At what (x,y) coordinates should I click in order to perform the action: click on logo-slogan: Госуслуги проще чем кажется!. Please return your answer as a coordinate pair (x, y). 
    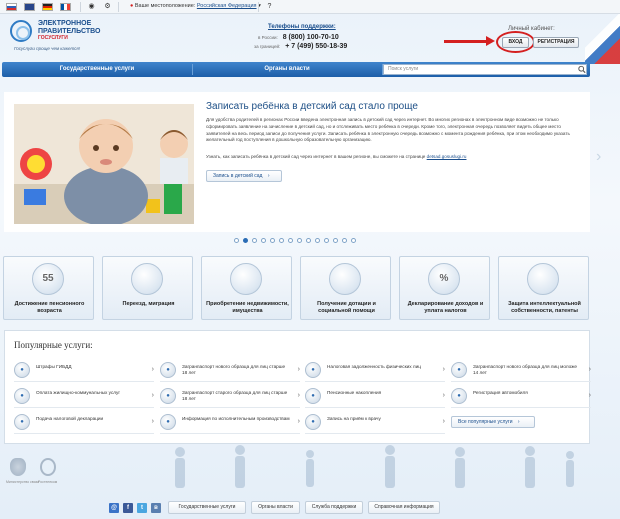
    Looking at the image, I should click on (47, 48).